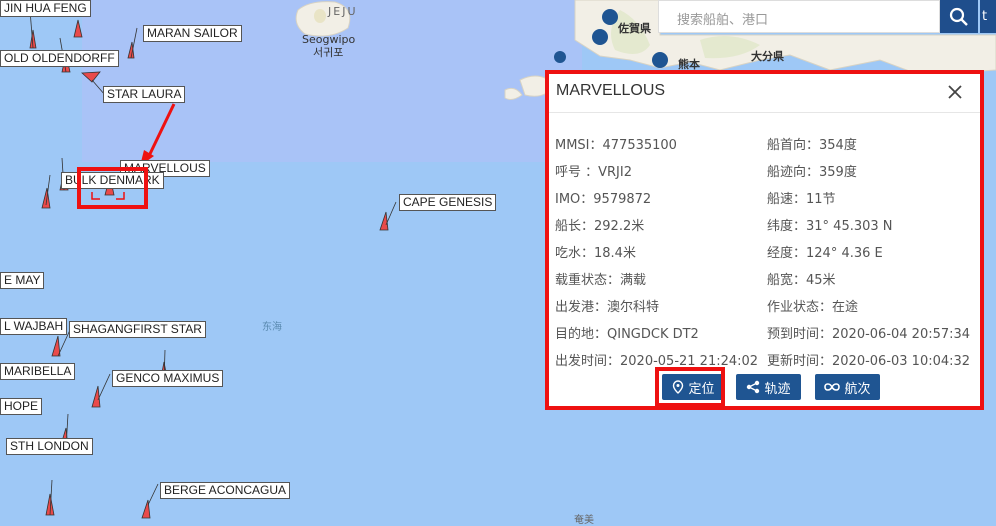 Image resolution: width=996 pixels, height=526 pixels. I want to click on ship-label: STAR LAURA, so click(144, 94).